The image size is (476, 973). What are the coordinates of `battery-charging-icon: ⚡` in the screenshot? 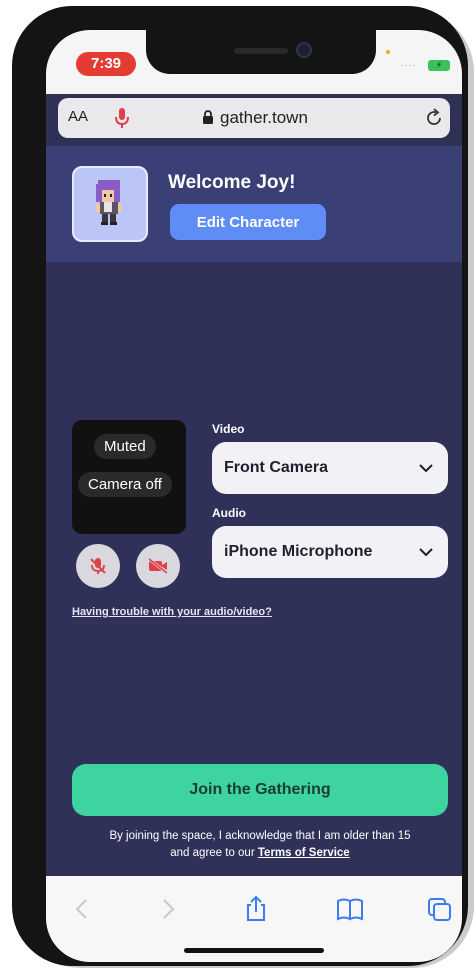 It's located at (439, 65).